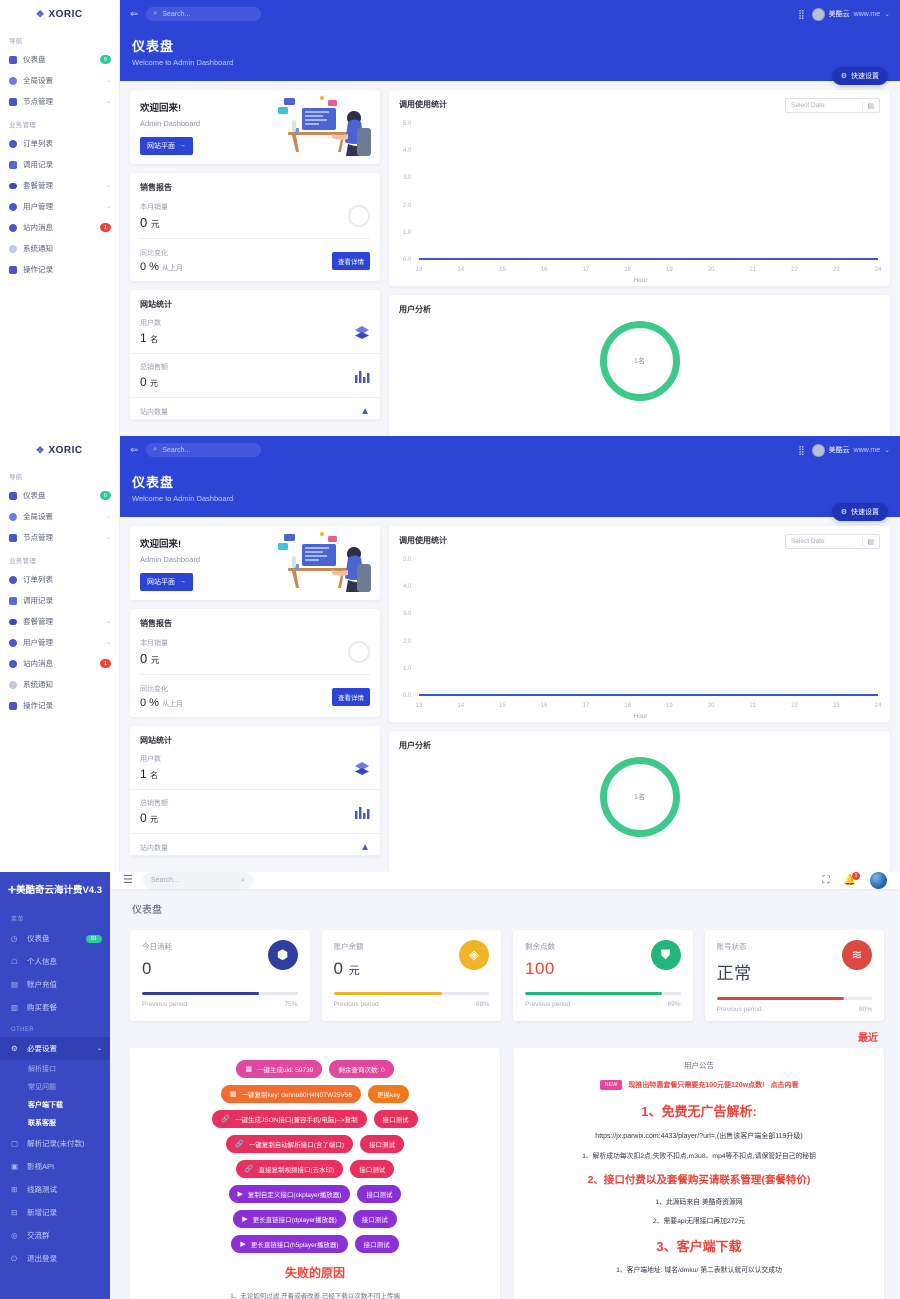  What do you see at coordinates (461, 270) in the screenshot?
I see `x-axis-tick: 14` at bounding box center [461, 270].